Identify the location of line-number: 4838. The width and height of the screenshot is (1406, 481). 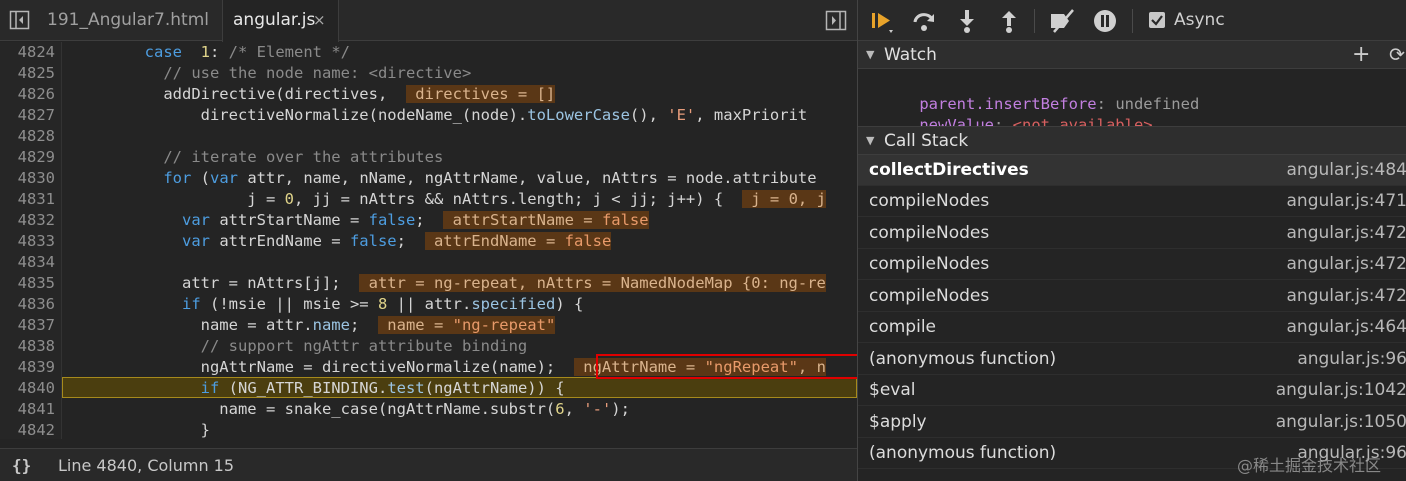
(27, 346).